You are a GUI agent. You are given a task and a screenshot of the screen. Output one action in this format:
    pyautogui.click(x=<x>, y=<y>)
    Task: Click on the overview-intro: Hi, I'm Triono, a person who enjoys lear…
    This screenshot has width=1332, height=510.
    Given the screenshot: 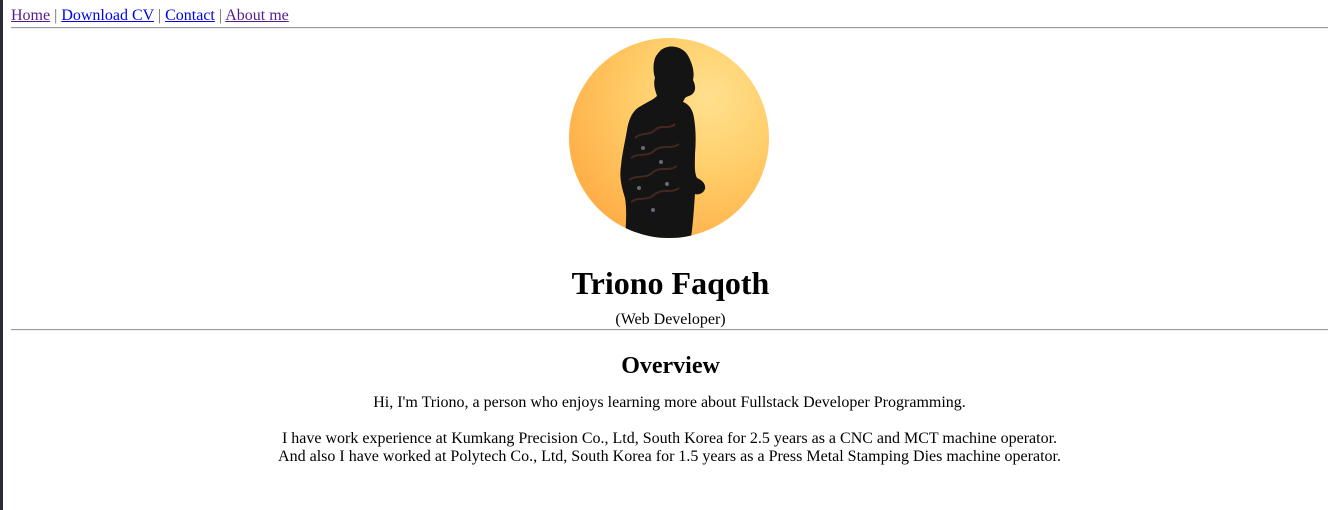 What is the action you would take?
    pyautogui.click(x=669, y=402)
    